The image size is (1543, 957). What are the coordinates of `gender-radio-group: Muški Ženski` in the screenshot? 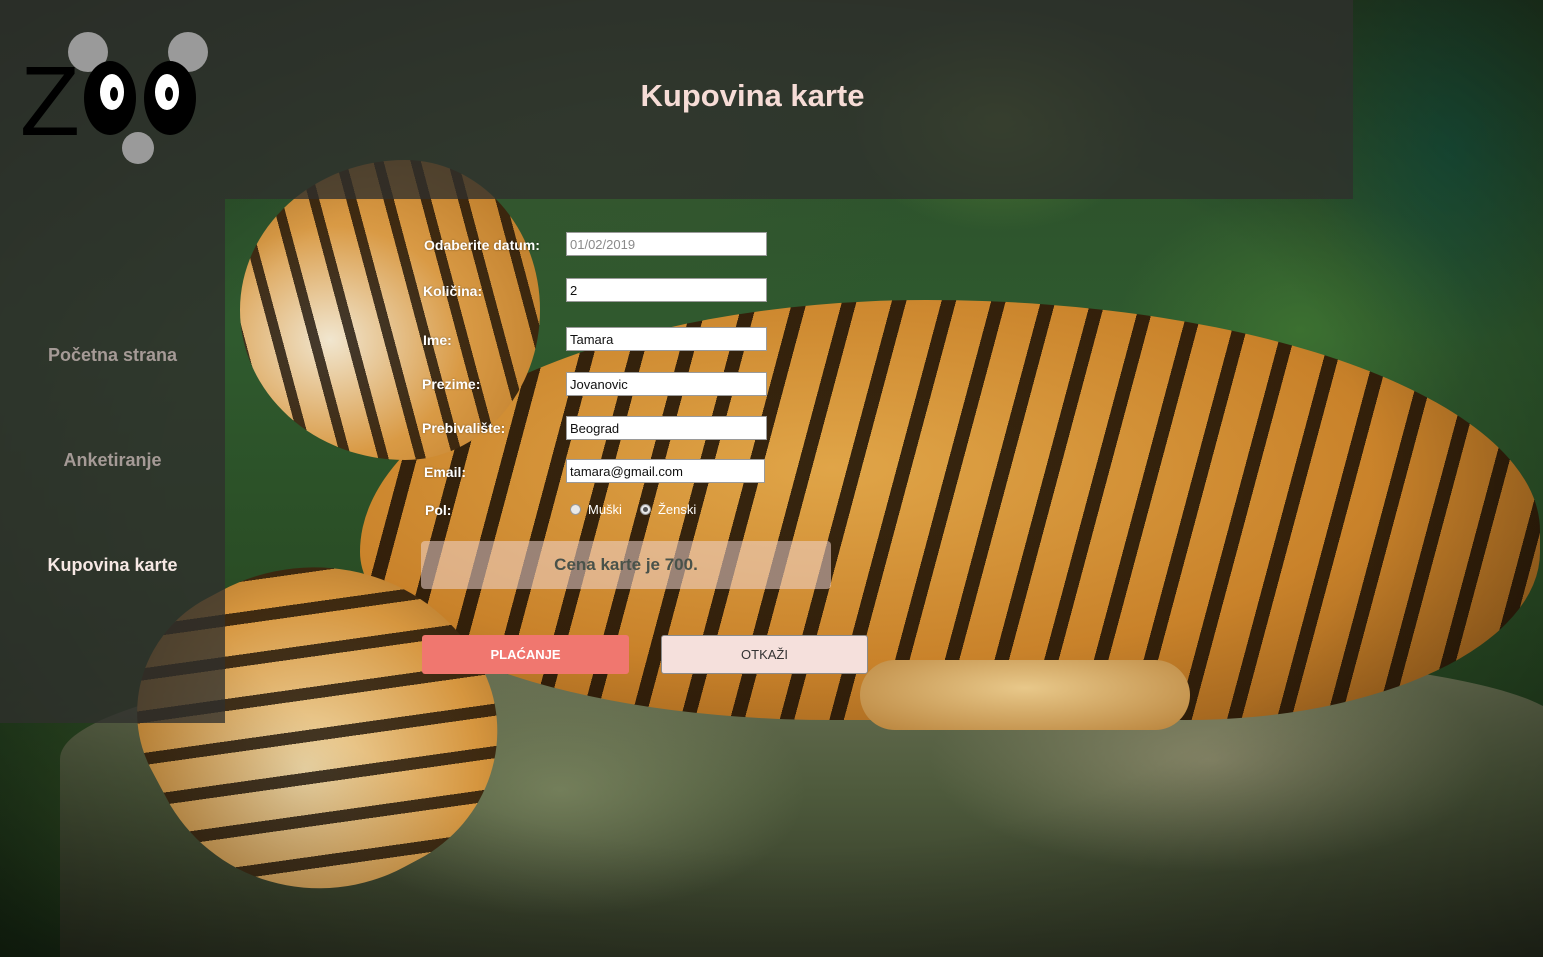 It's located at (640, 509).